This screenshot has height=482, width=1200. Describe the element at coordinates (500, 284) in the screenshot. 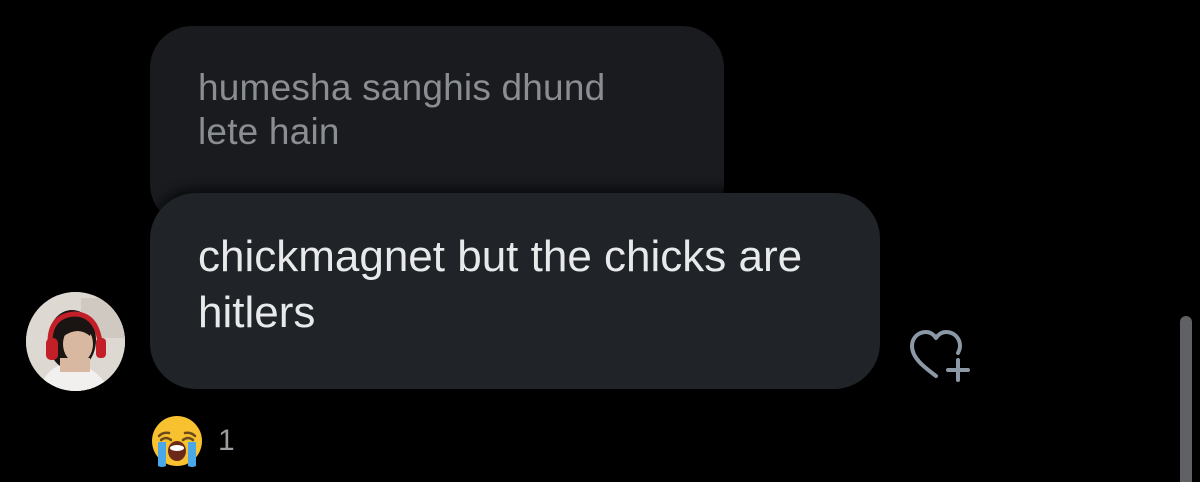

I see `message-text: chickmagnet but the chicks are hitlers` at that location.